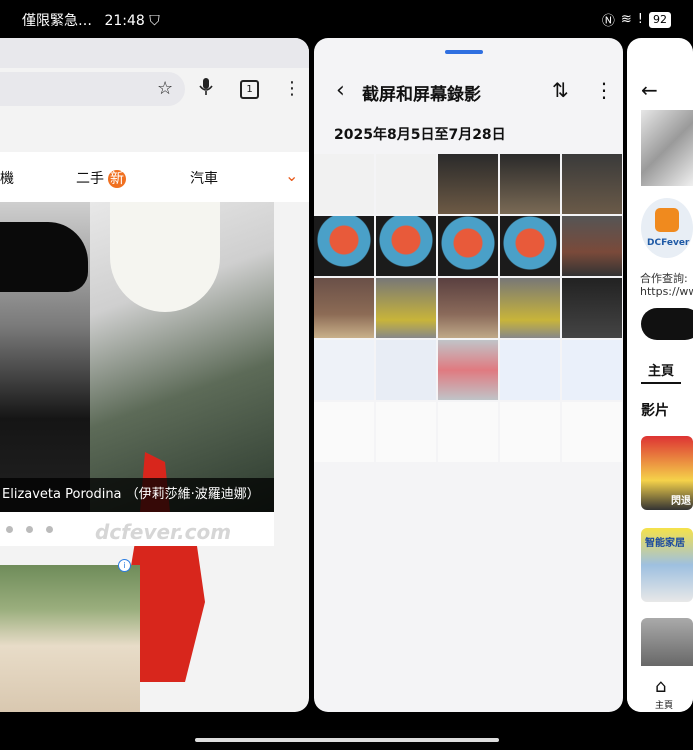 This screenshot has width=693, height=750. I want to click on wifi-icon: ≋, so click(626, 19).